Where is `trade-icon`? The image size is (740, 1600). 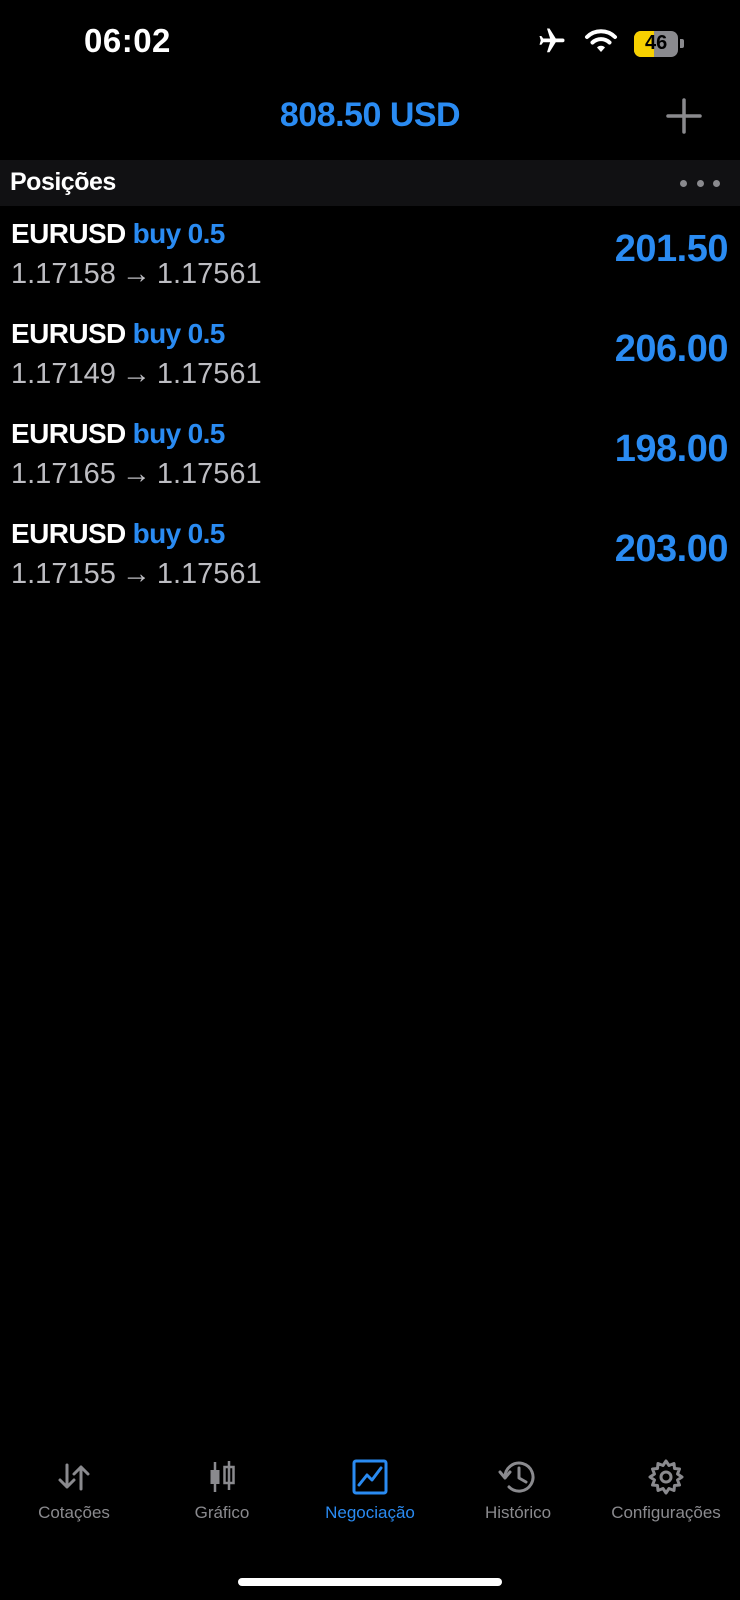
trade-icon is located at coordinates (370, 1477).